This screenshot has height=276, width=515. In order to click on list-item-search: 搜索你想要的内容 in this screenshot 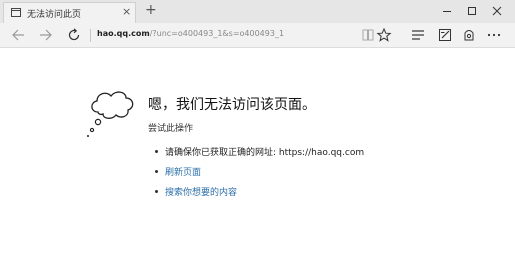, I will do `click(196, 191)`.